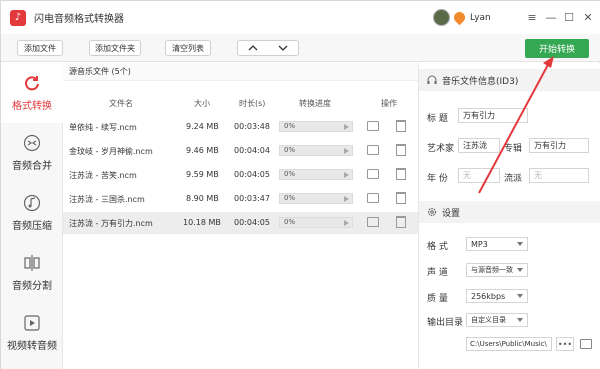 The image size is (600, 369). I want to click on id3-section-header: 音乐文件信息(ID3), so click(509, 80).